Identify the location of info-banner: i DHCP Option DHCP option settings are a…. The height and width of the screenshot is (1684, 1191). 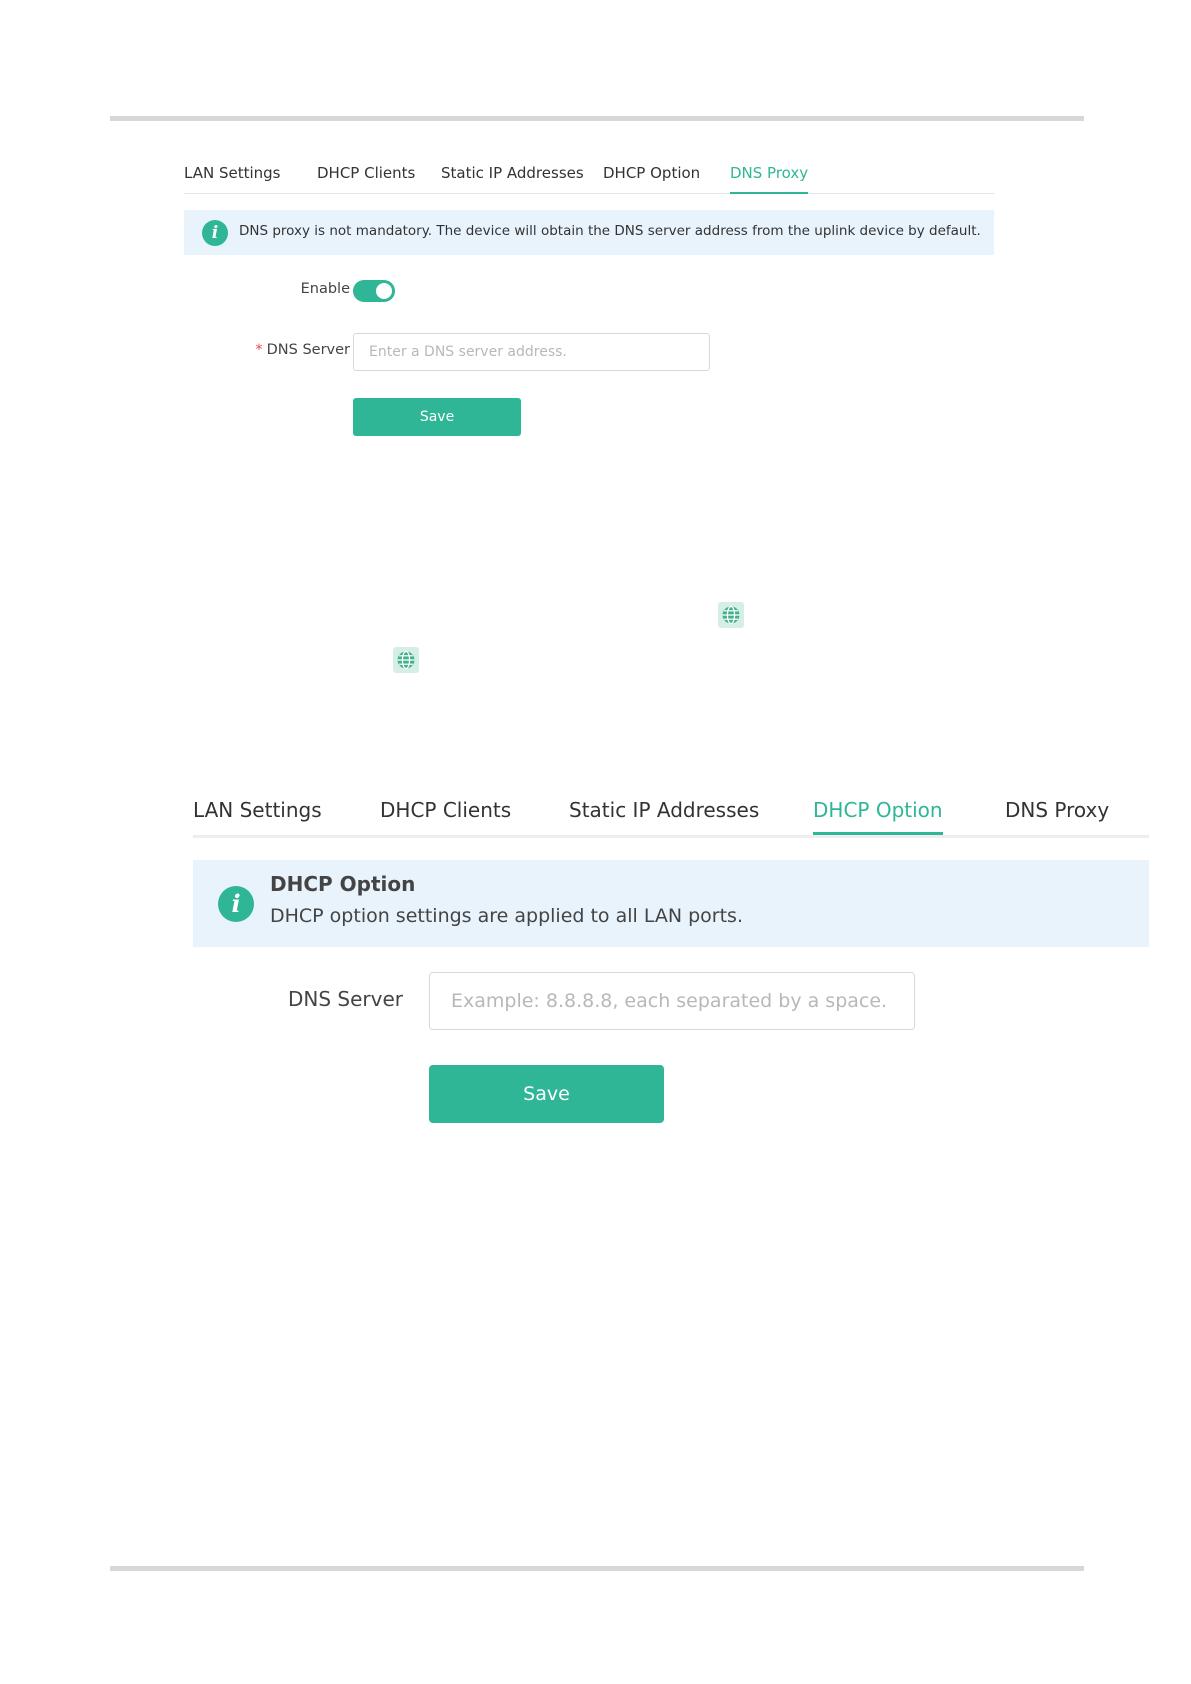
(671, 903).